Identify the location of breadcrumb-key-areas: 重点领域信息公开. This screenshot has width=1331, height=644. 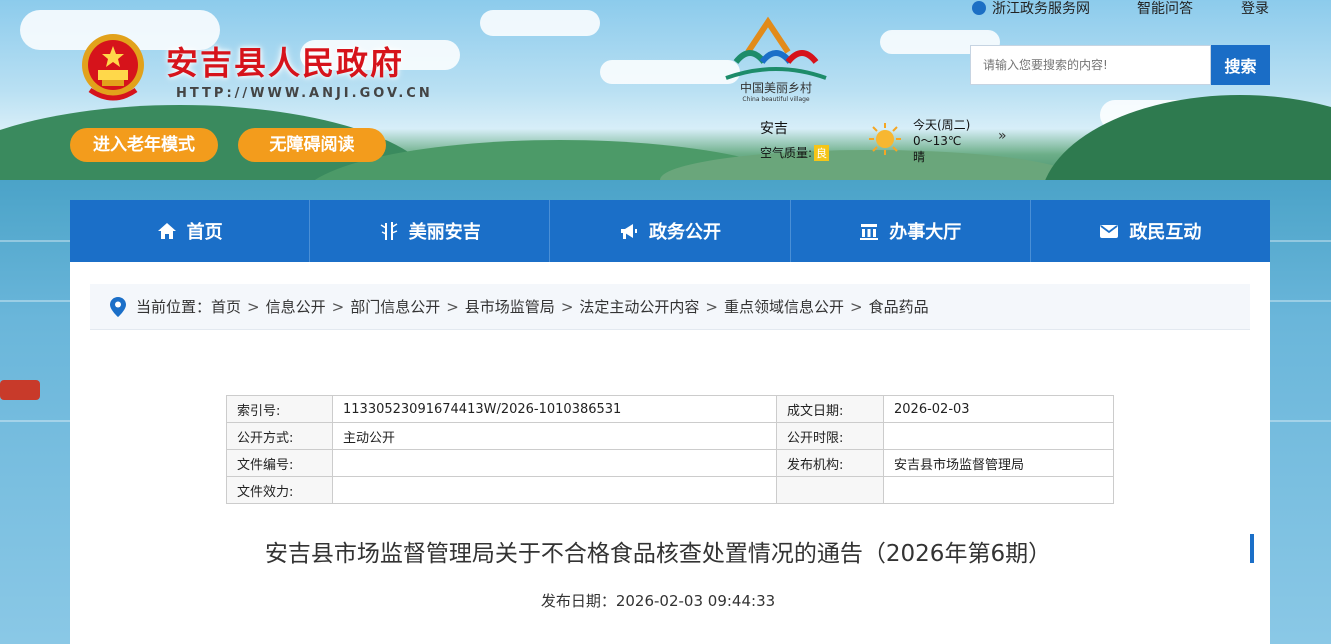
(784, 306).